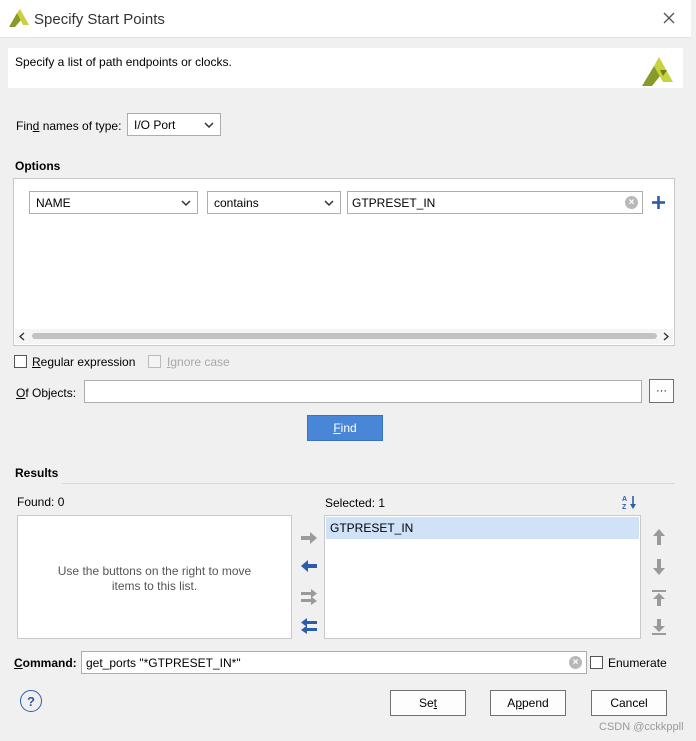  I want to click on double-arrow-right-icon, so click(309, 597).